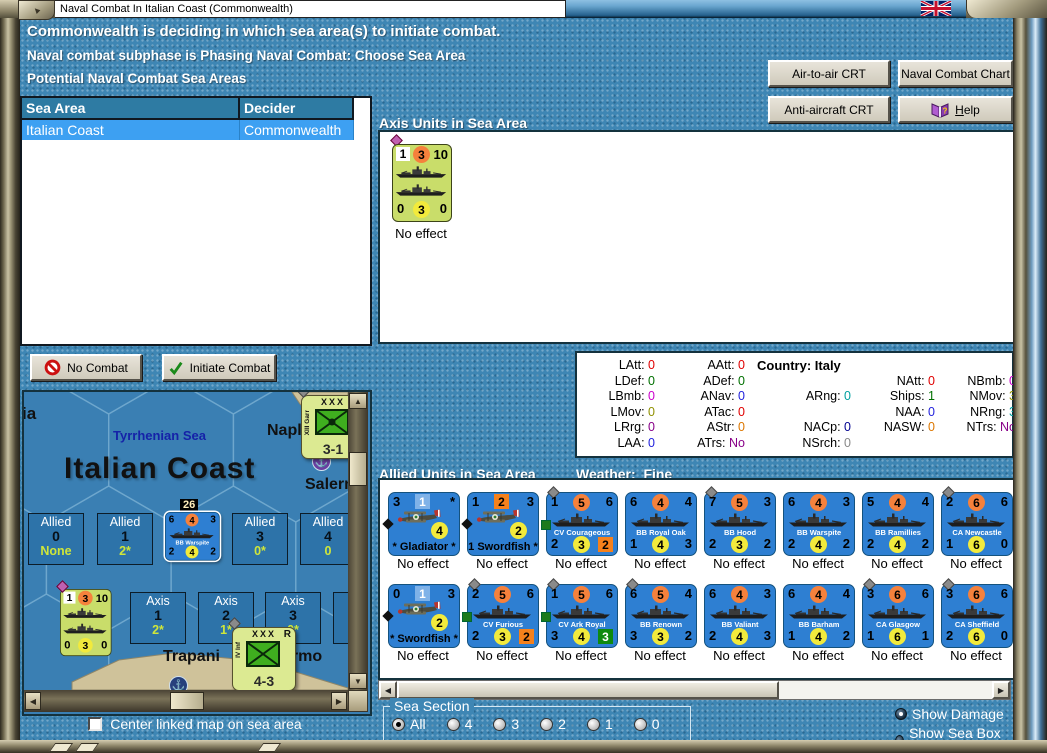 The width and height of the screenshot is (1047, 753). I want to click on sea-section-option-2: 2, so click(553, 724).